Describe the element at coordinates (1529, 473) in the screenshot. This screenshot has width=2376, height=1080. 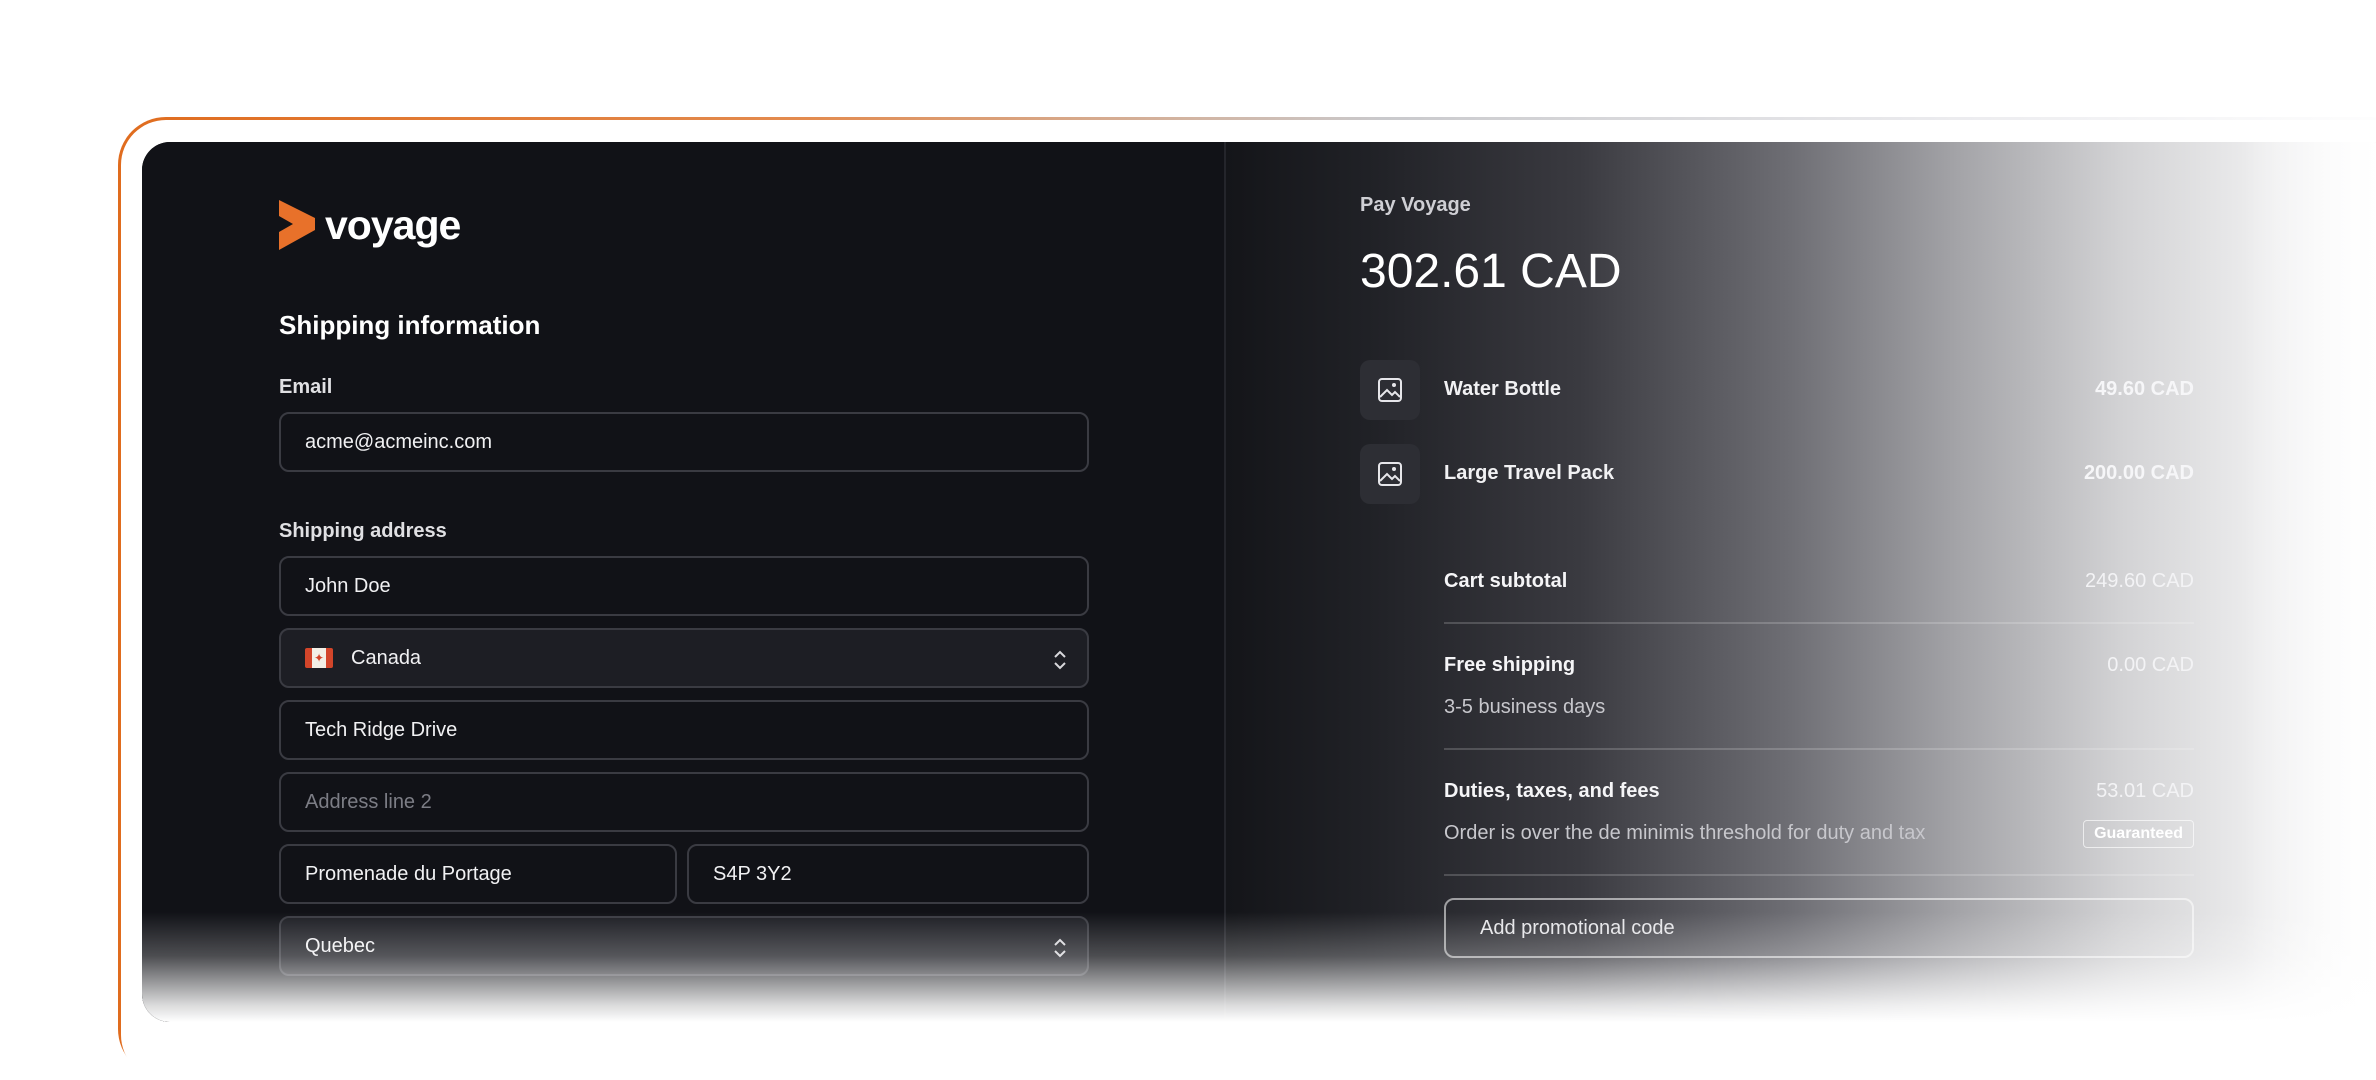
I see `item-name: Large Travel Pack` at that location.